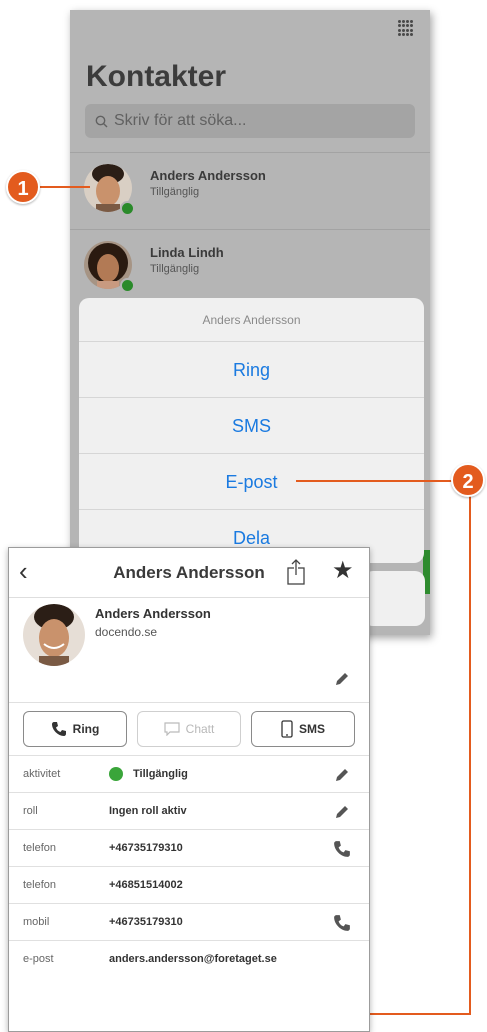  What do you see at coordinates (189, 650) in the screenshot?
I see `profile-section: Anders Andersson docendo.se` at bounding box center [189, 650].